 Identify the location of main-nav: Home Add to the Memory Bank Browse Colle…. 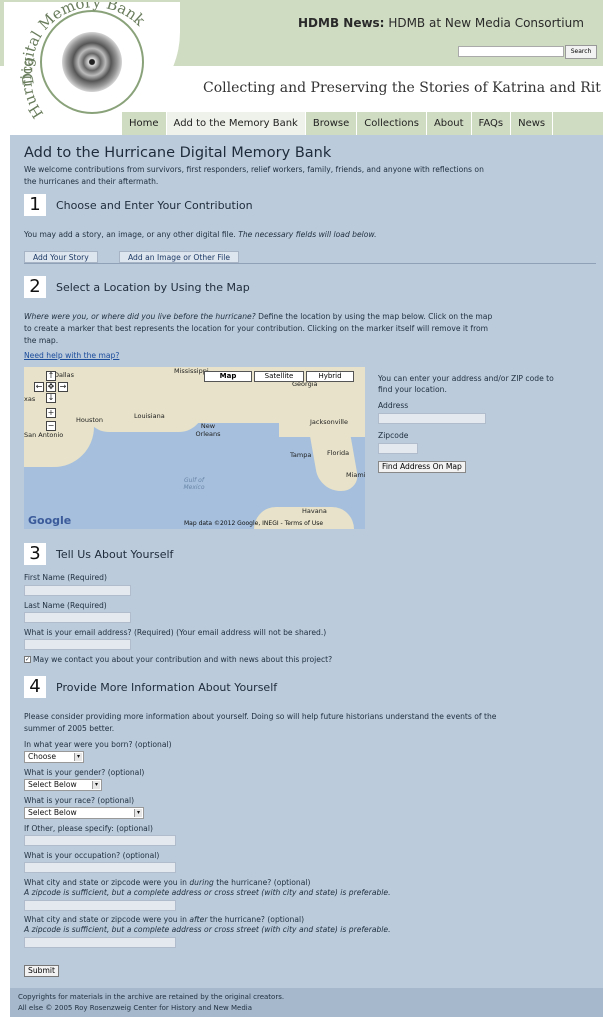
(362, 123).